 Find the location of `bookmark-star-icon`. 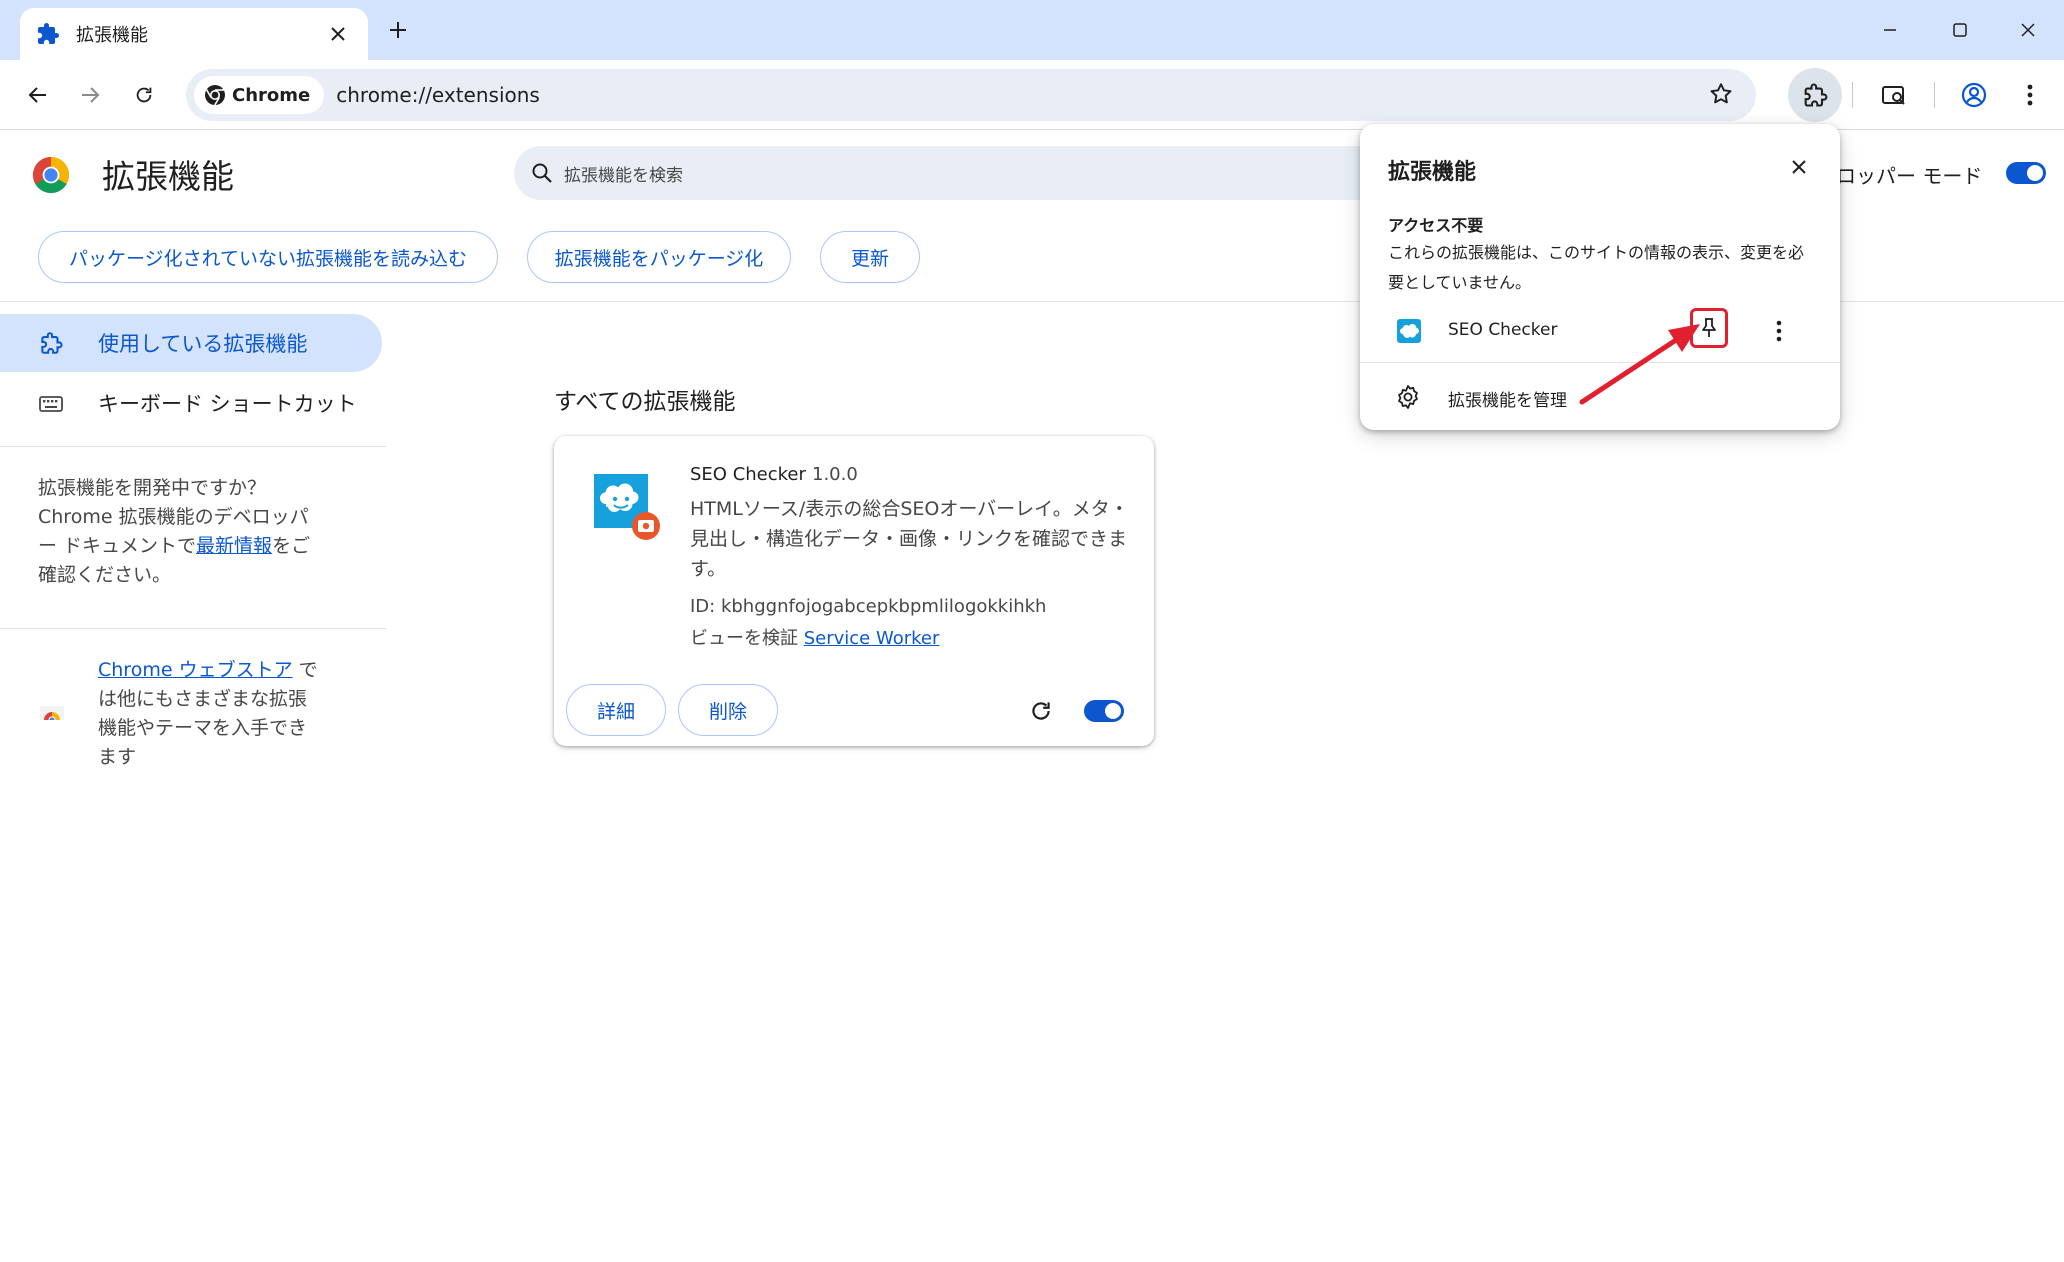

bookmark-star-icon is located at coordinates (1721, 96).